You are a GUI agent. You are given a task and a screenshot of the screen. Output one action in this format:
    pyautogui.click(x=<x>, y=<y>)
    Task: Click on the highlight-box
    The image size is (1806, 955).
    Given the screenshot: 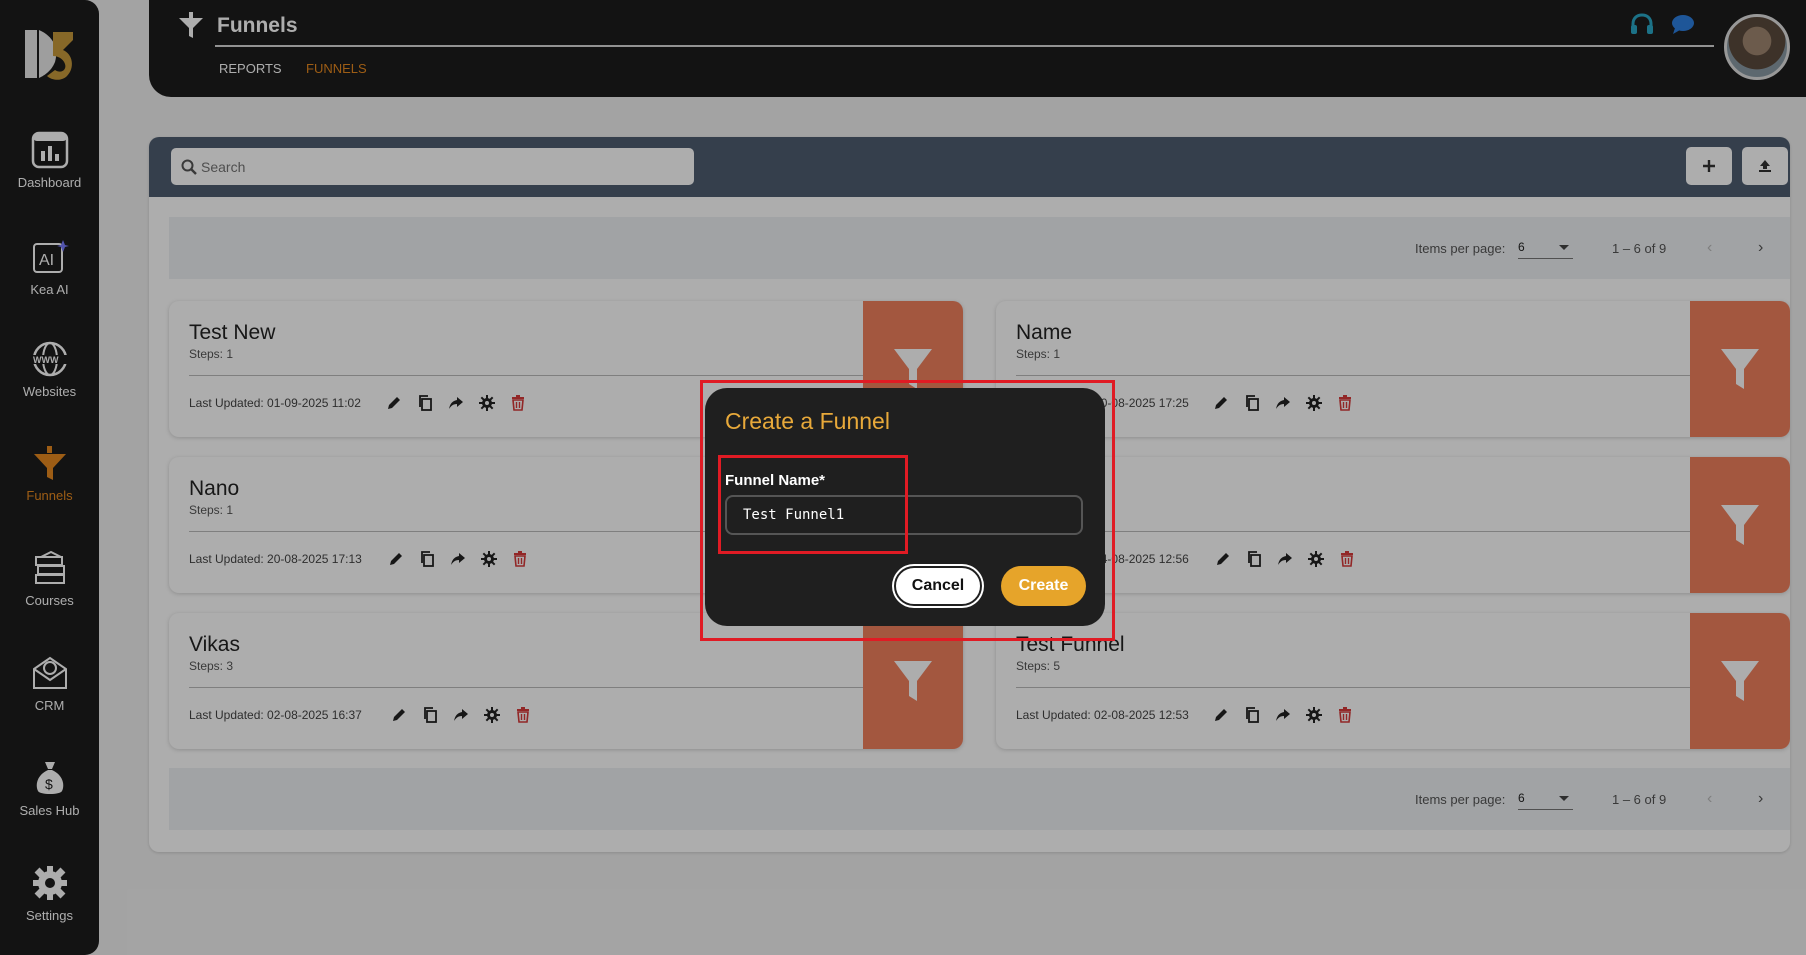 What is the action you would take?
    pyautogui.click(x=813, y=504)
    